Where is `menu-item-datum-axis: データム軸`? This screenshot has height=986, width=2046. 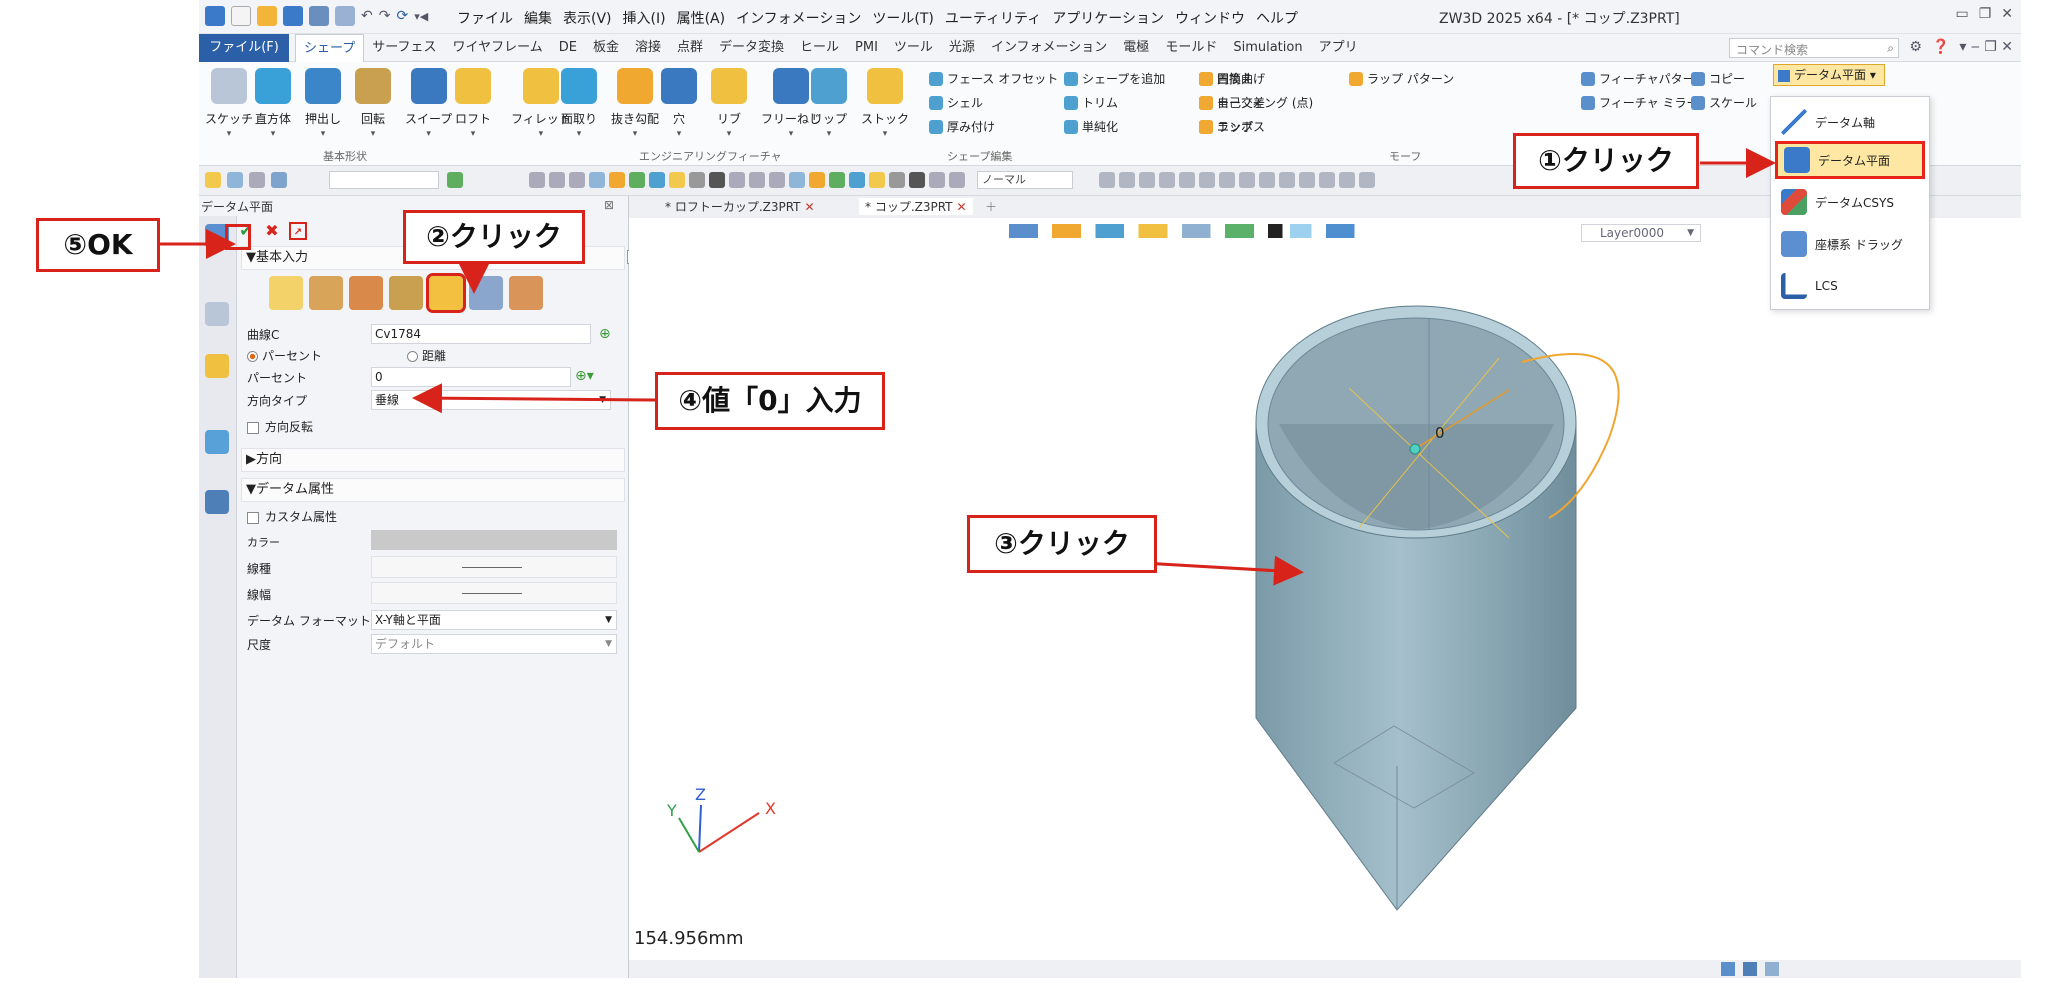 menu-item-datum-axis: データム軸 is located at coordinates (1850, 122).